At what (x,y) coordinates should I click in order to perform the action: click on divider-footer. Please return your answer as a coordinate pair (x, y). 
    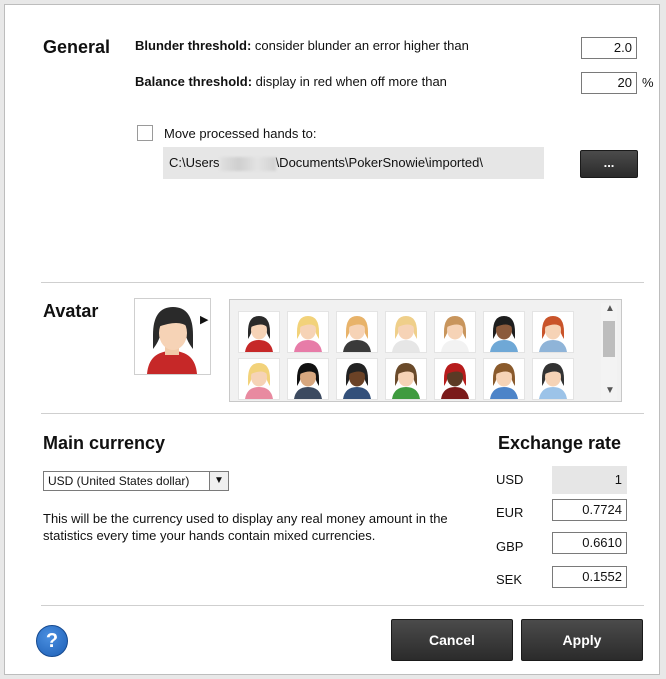
    Looking at the image, I should click on (342, 605).